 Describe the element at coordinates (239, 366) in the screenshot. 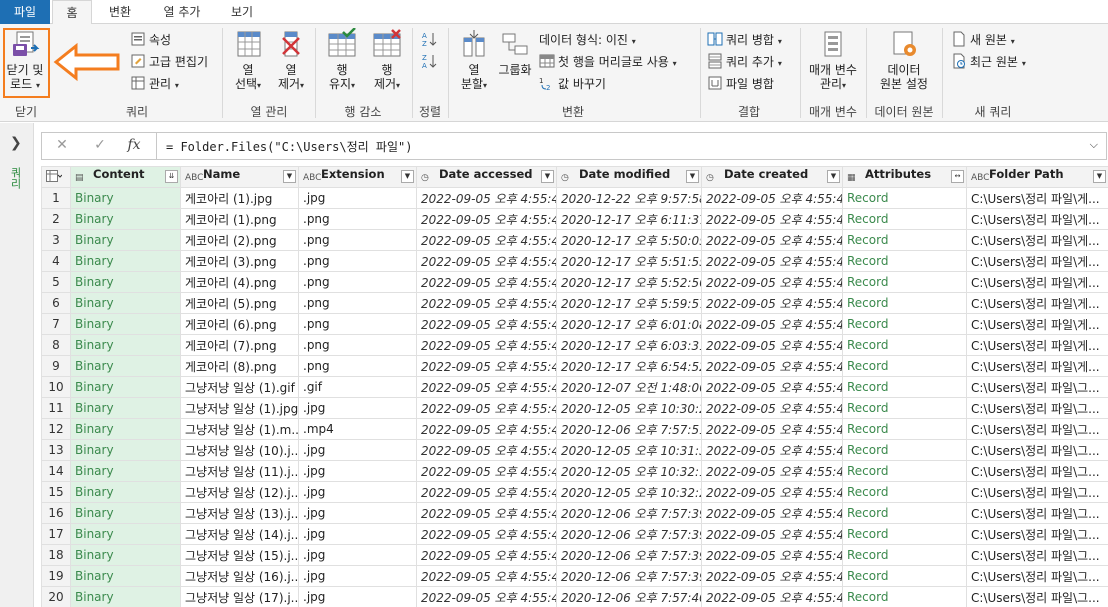

I see `cell-name: 게코아리 (8).png` at that location.